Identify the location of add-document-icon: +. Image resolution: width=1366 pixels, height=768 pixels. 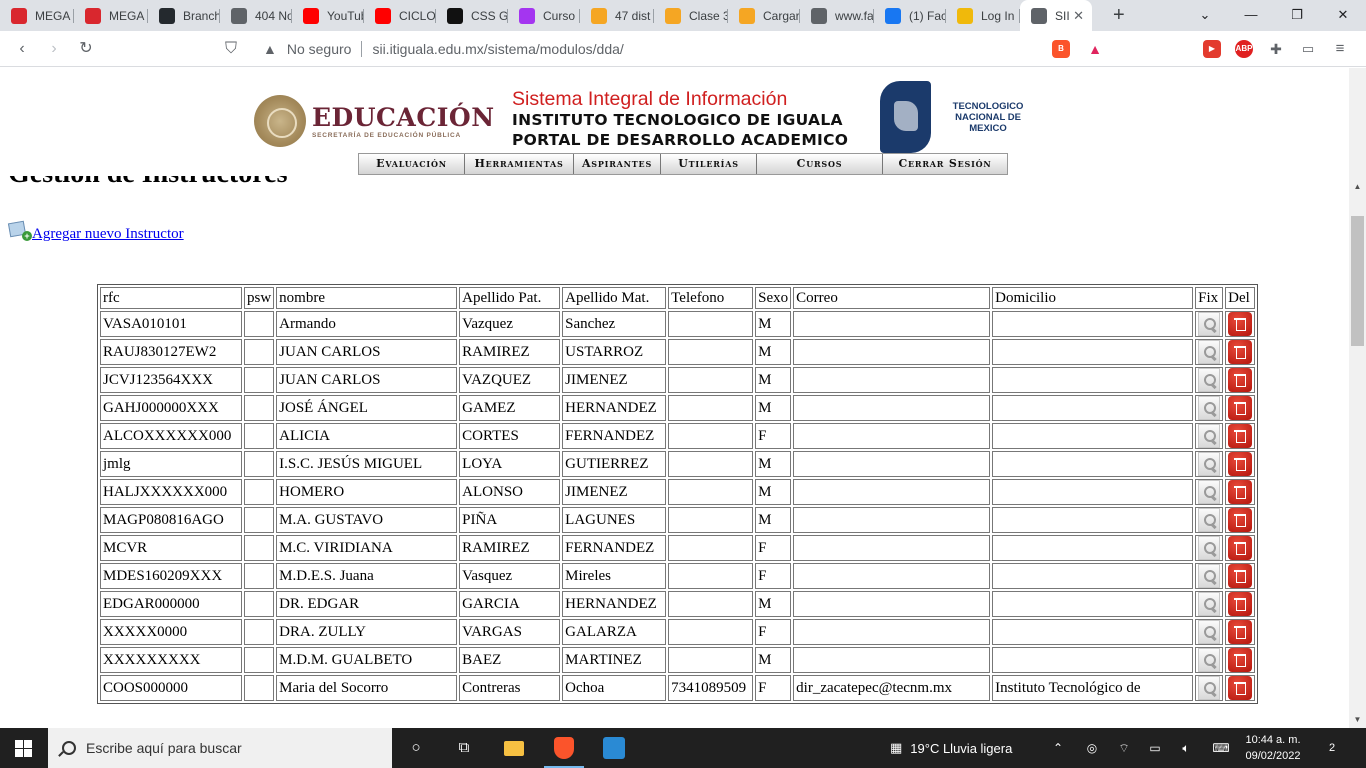
(19, 231).